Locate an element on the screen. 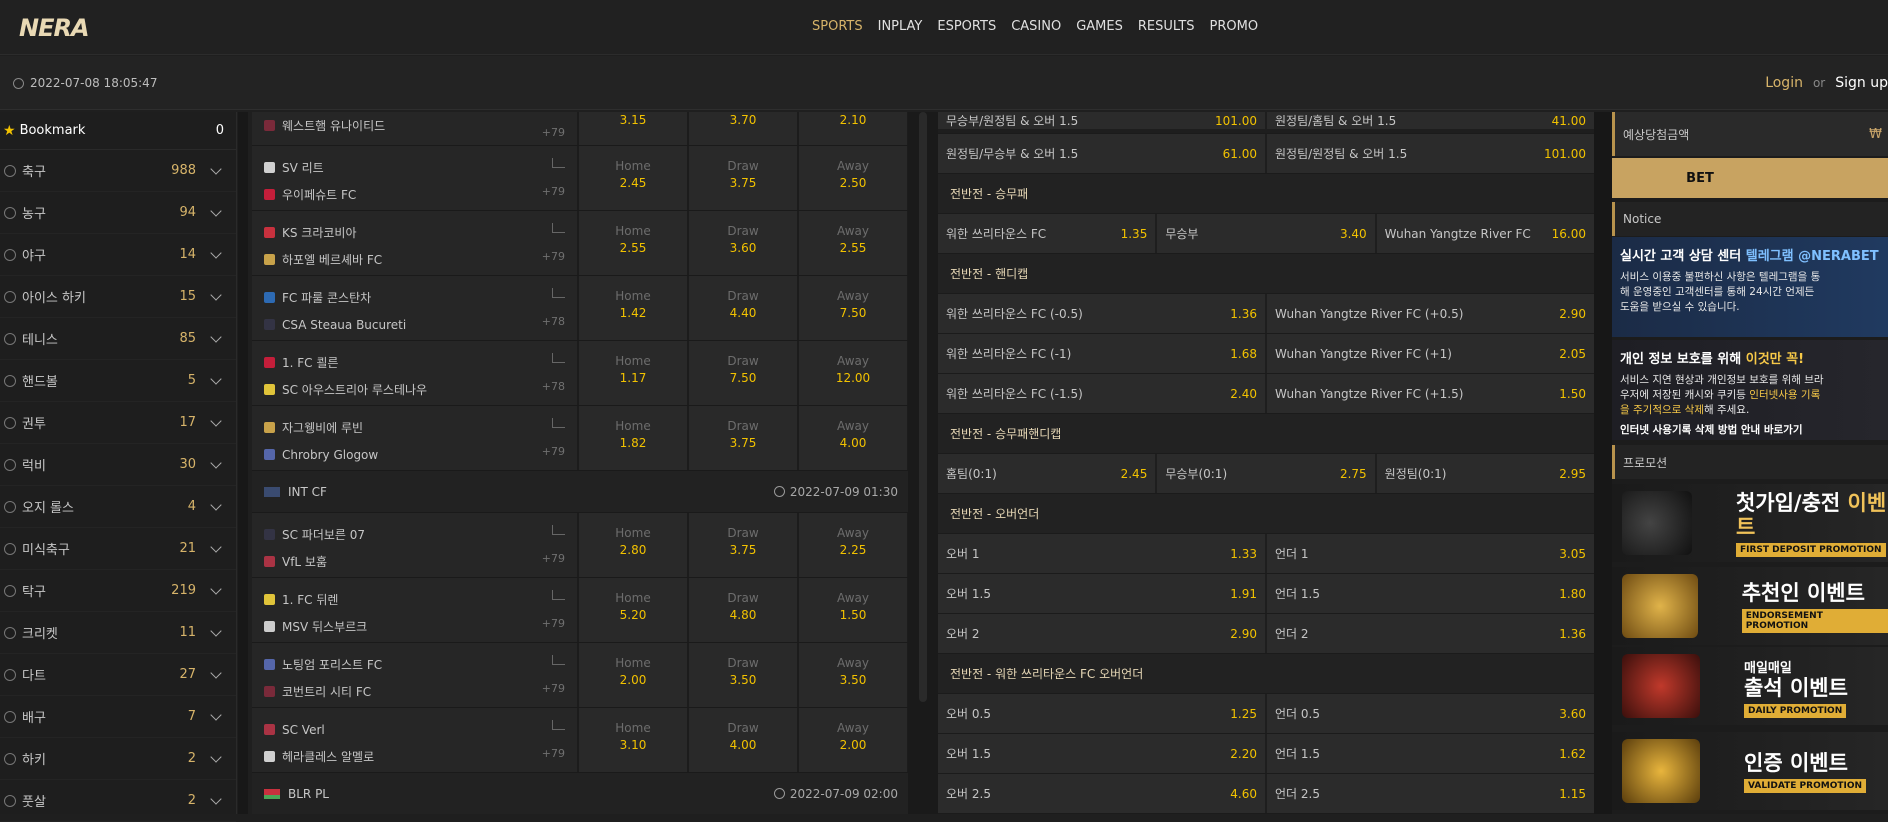  market-odds-button: 워한 쓰리타운스 FC (-0.5) 1.36 is located at coordinates (1101, 313).